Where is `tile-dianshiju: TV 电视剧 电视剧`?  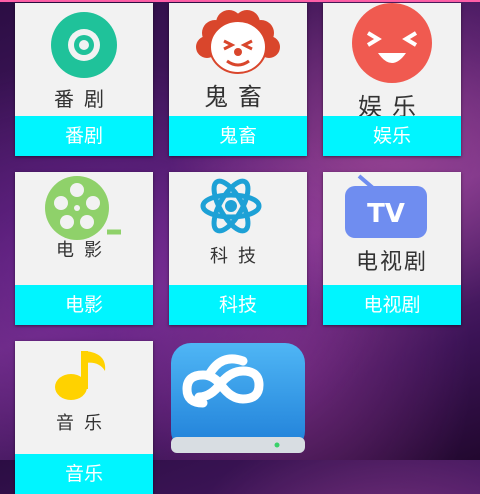
tile-dianshiju: TV 电视剧 电视剧 is located at coordinates (392, 248).